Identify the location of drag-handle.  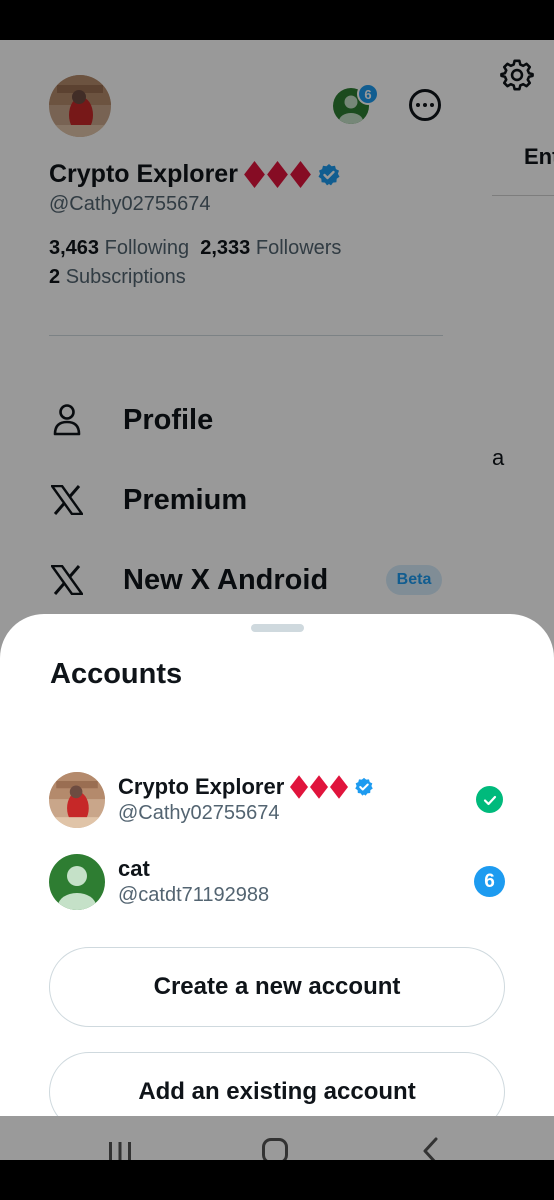
(277, 628).